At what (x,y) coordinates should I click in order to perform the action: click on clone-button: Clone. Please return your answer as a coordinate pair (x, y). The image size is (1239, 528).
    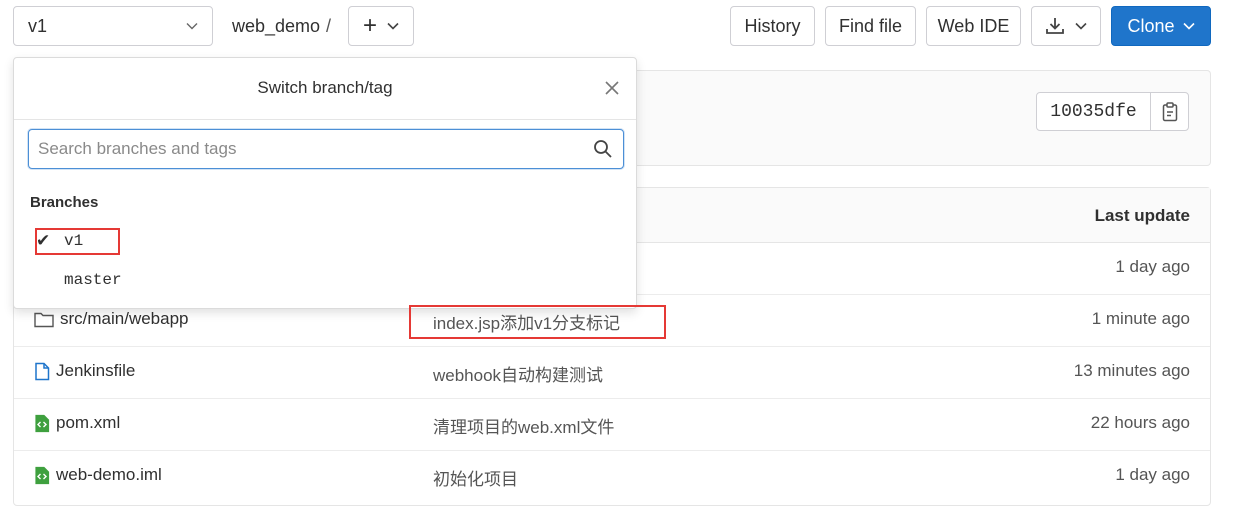
    Looking at the image, I should click on (1161, 26).